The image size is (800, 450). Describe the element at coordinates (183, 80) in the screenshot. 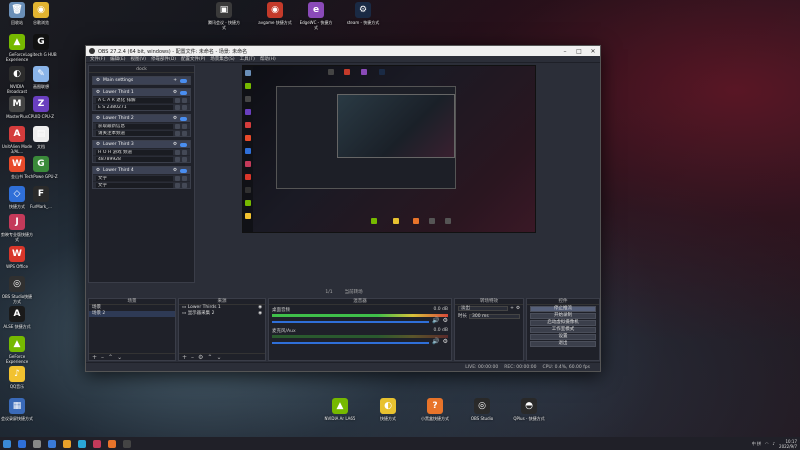

I see `main-settings-toggle` at that location.